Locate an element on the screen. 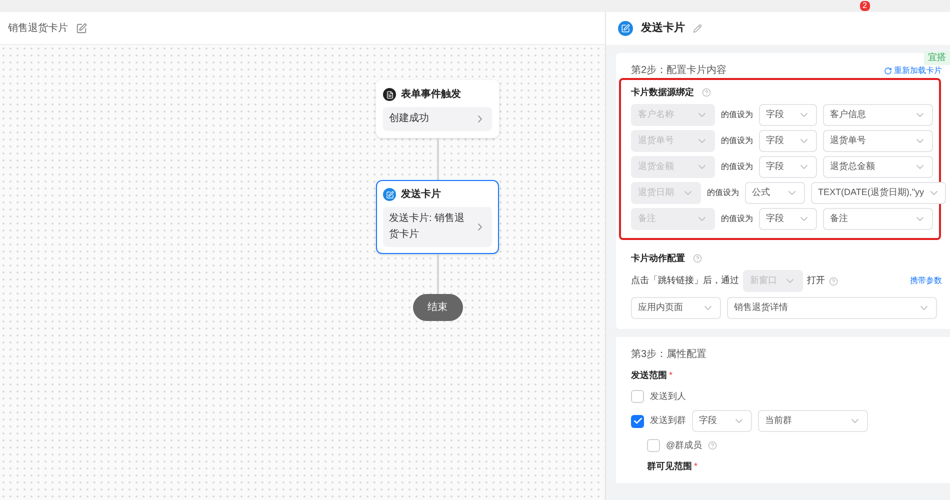 This screenshot has height=500, width=950. field-label: 群可见范围 is located at coordinates (669, 466).